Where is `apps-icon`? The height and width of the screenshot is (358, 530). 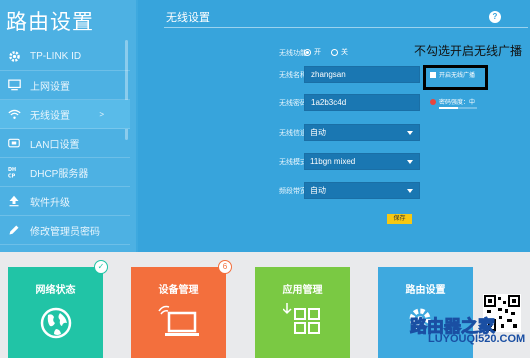 apps-icon is located at coordinates (301, 318).